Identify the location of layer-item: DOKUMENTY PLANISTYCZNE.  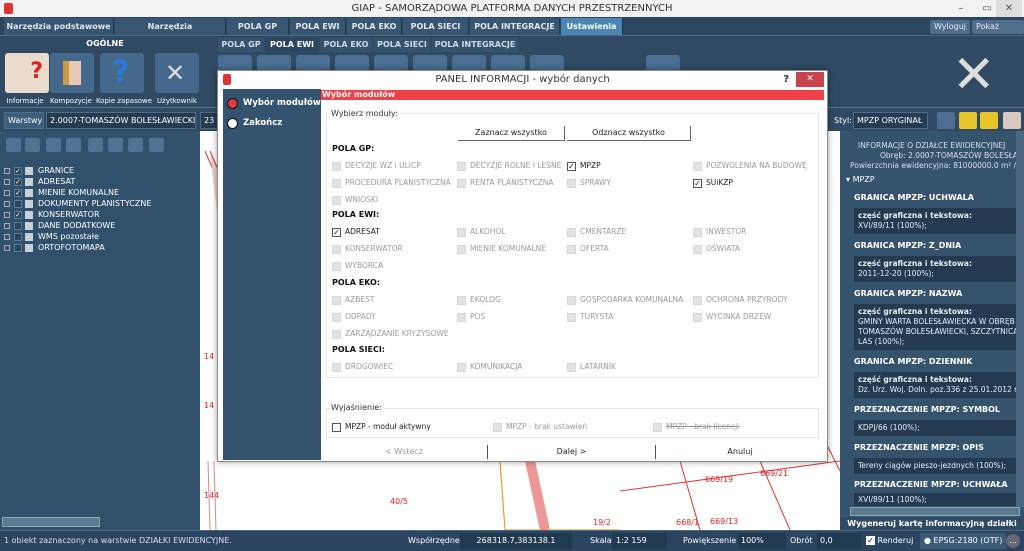
(77, 203).